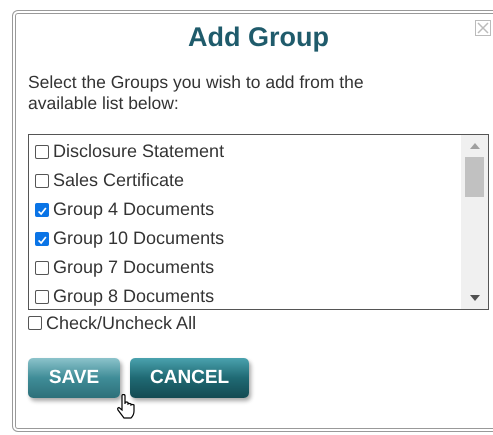 The height and width of the screenshot is (435, 493). What do you see at coordinates (474, 222) in the screenshot?
I see `scrollbar` at bounding box center [474, 222].